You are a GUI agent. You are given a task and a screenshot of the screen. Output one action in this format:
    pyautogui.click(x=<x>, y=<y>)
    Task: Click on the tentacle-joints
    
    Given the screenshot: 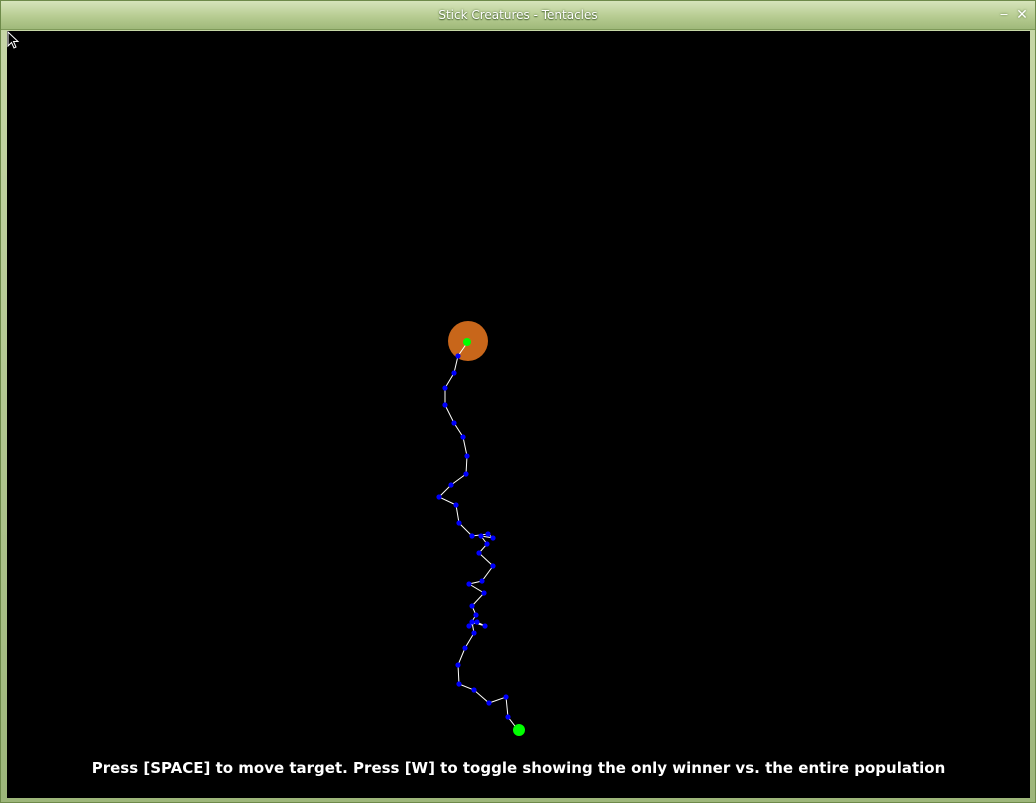 What is the action you would take?
    pyautogui.click(x=473, y=536)
    